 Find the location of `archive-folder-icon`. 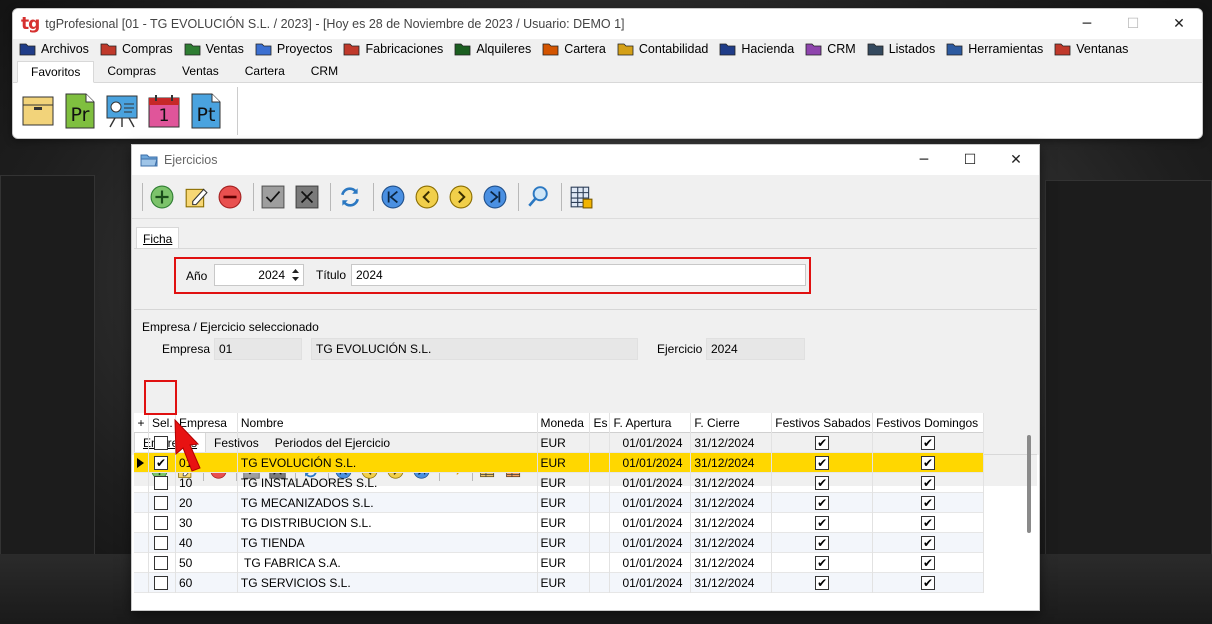

archive-folder-icon is located at coordinates (27, 49).